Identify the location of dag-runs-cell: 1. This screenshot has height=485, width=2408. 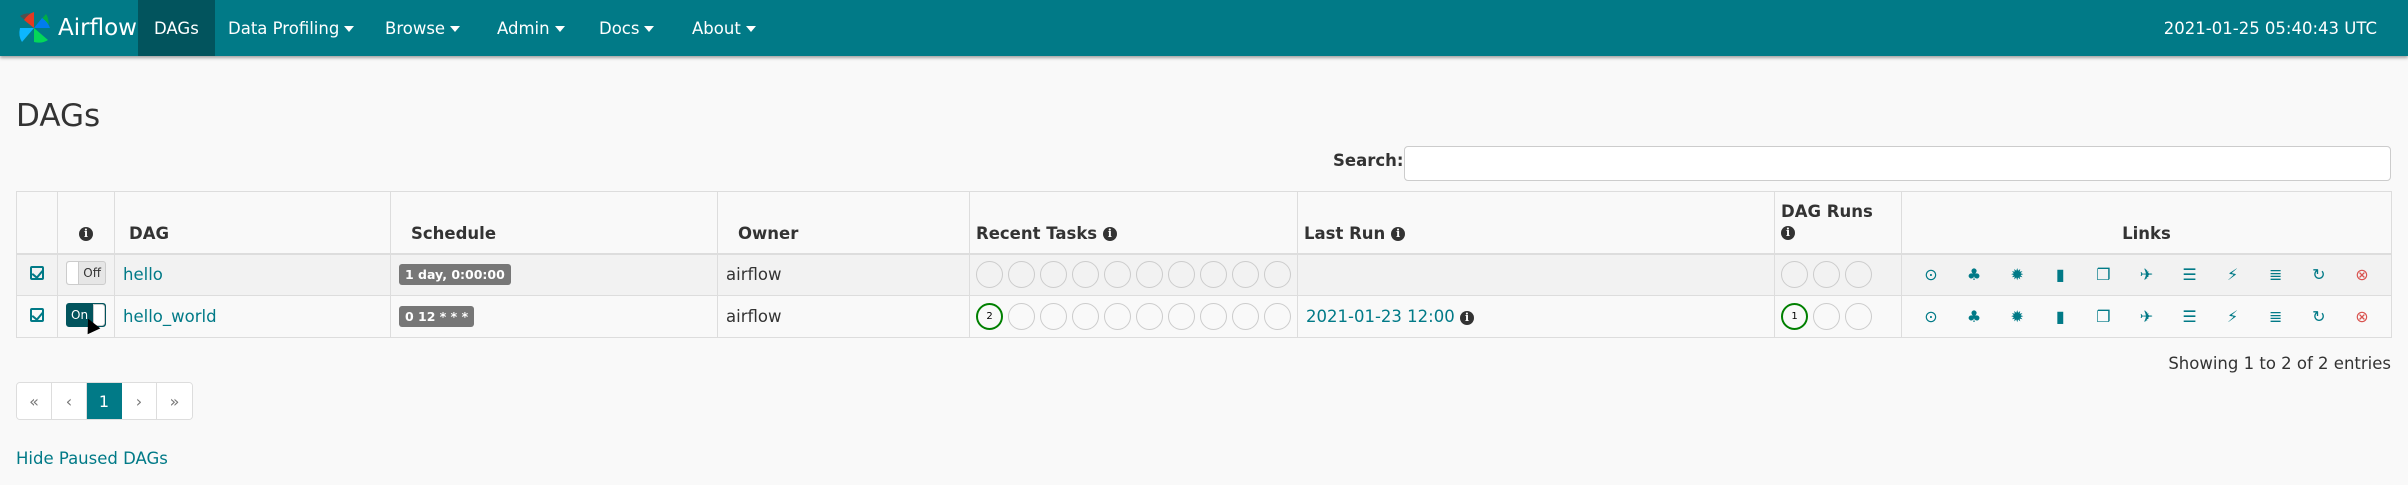
(1838, 316).